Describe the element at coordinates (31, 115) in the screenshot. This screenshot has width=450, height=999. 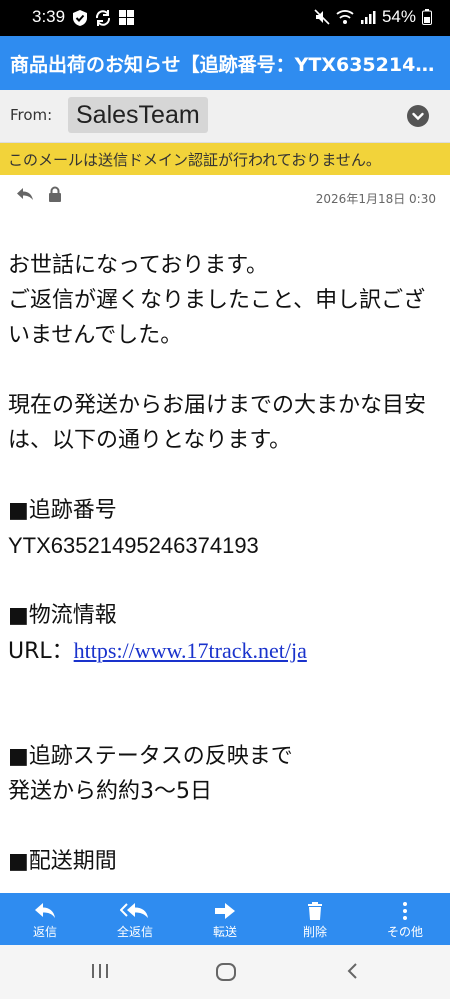
I see `from-label: From:` at that location.